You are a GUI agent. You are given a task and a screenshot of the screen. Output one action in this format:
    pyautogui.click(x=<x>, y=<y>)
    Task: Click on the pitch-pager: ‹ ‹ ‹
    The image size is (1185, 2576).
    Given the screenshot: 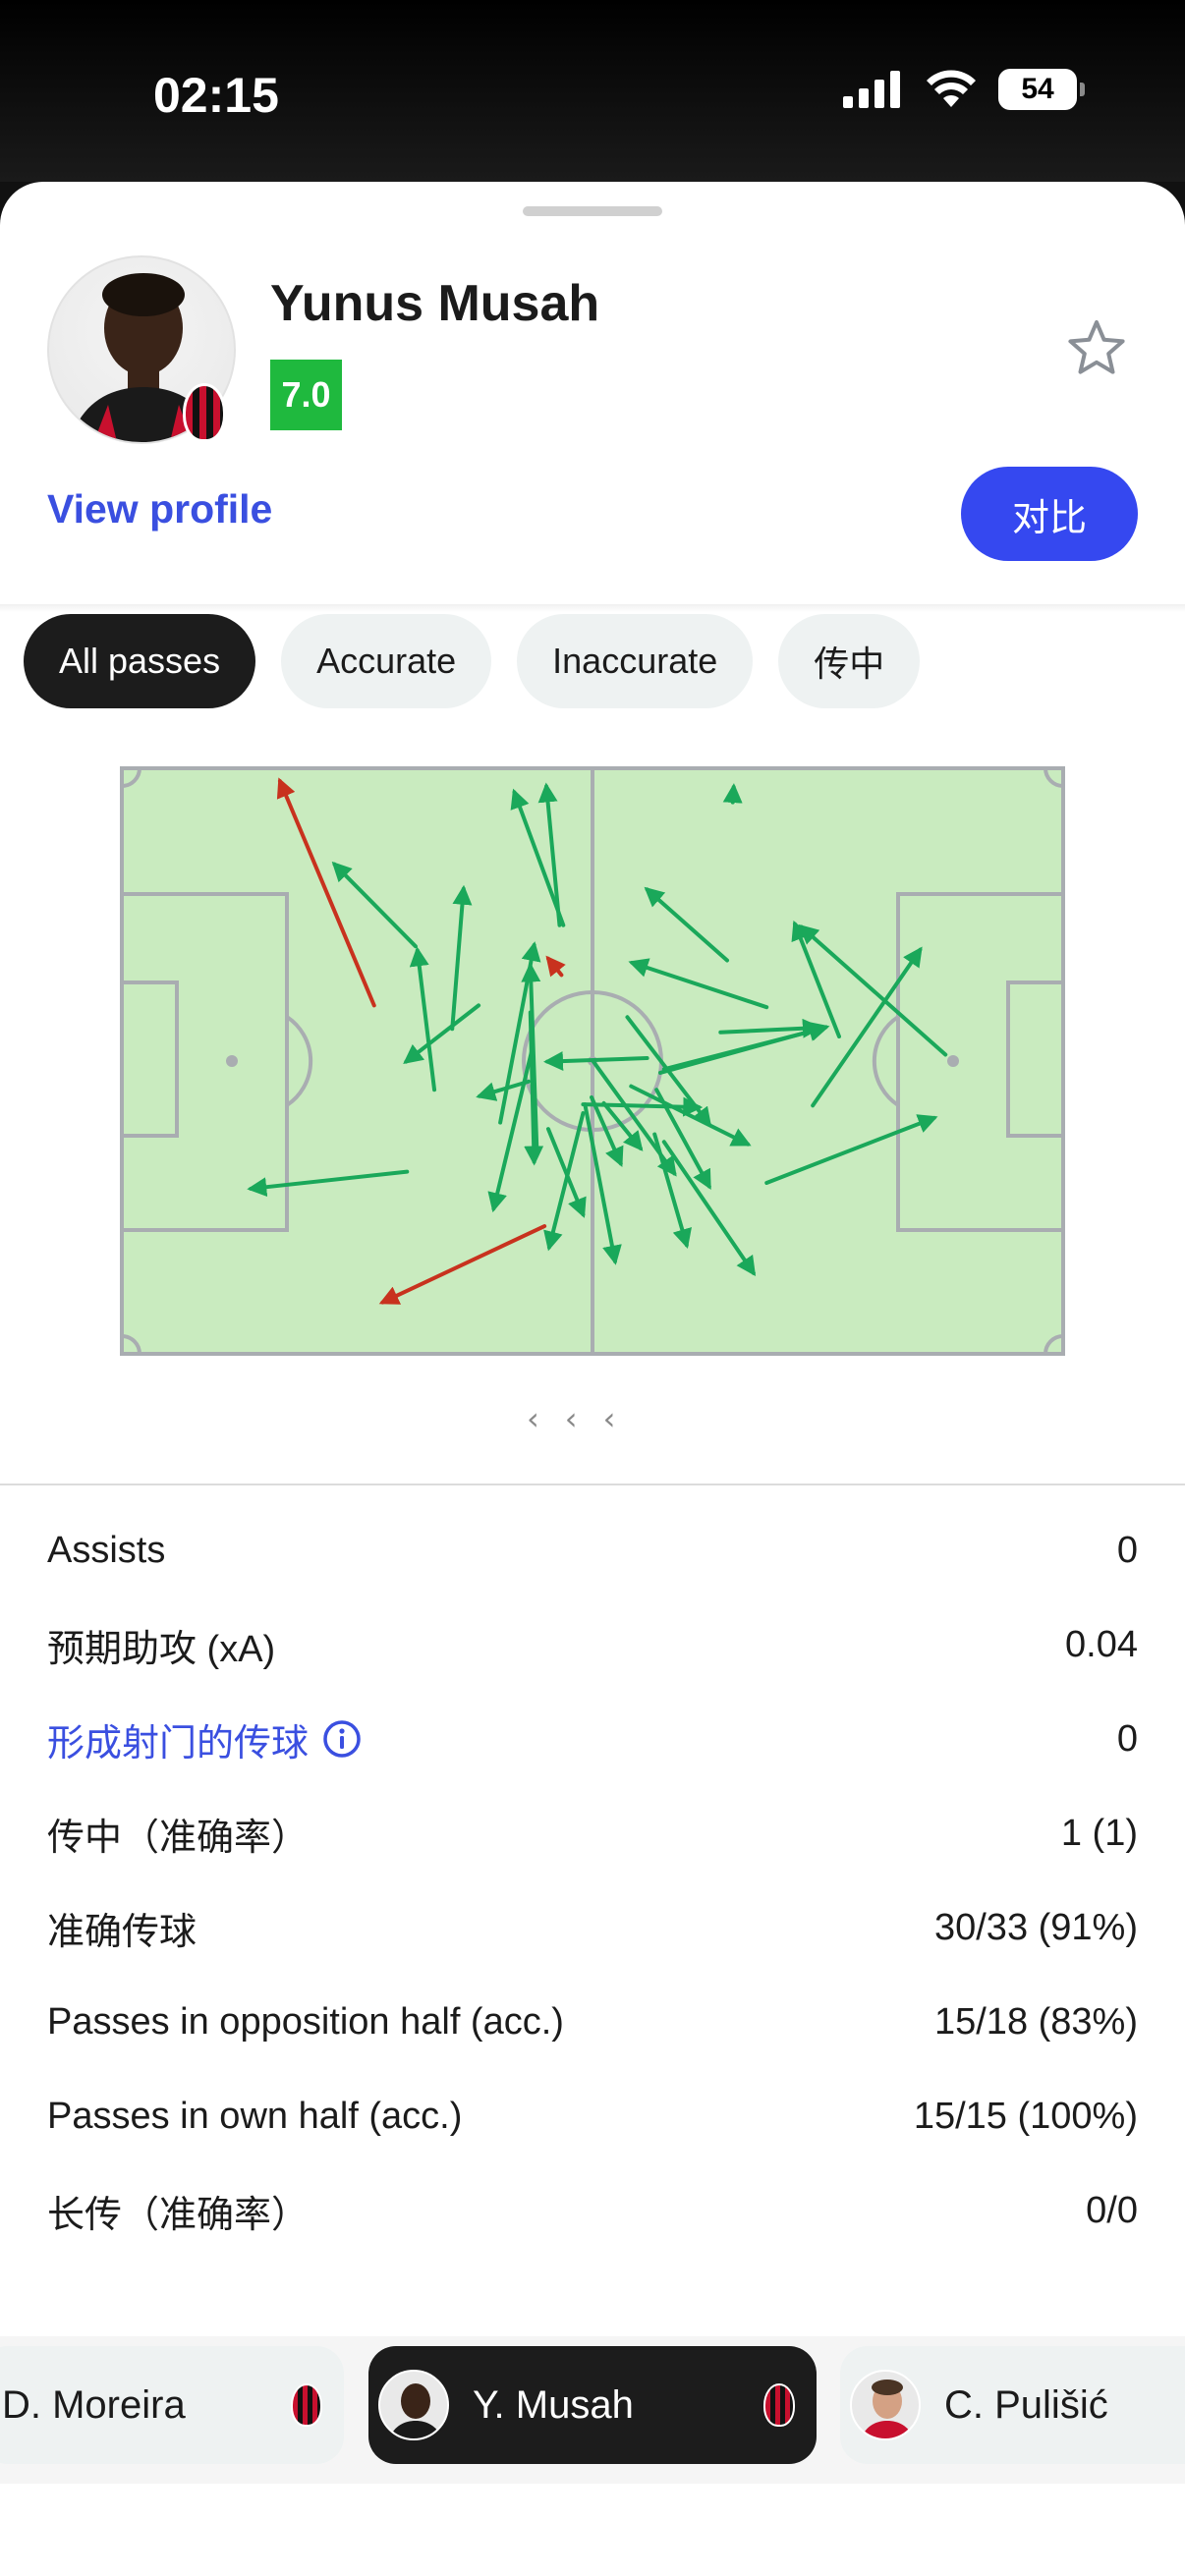 What is the action you would take?
    pyautogui.click(x=571, y=1418)
    